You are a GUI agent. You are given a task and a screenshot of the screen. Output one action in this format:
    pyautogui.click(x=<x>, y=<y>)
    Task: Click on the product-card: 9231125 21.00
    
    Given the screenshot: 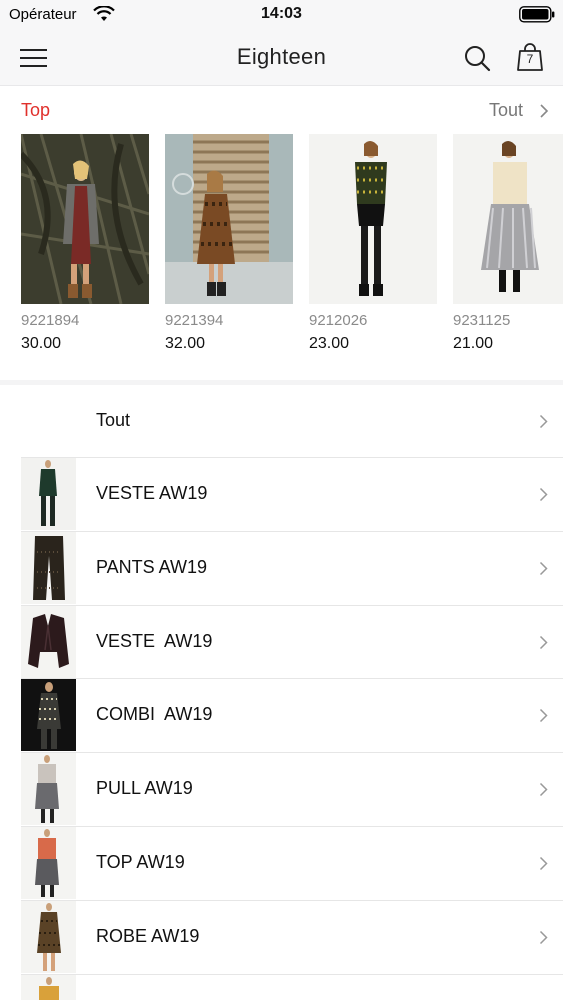 What is the action you would take?
    pyautogui.click(x=508, y=243)
    